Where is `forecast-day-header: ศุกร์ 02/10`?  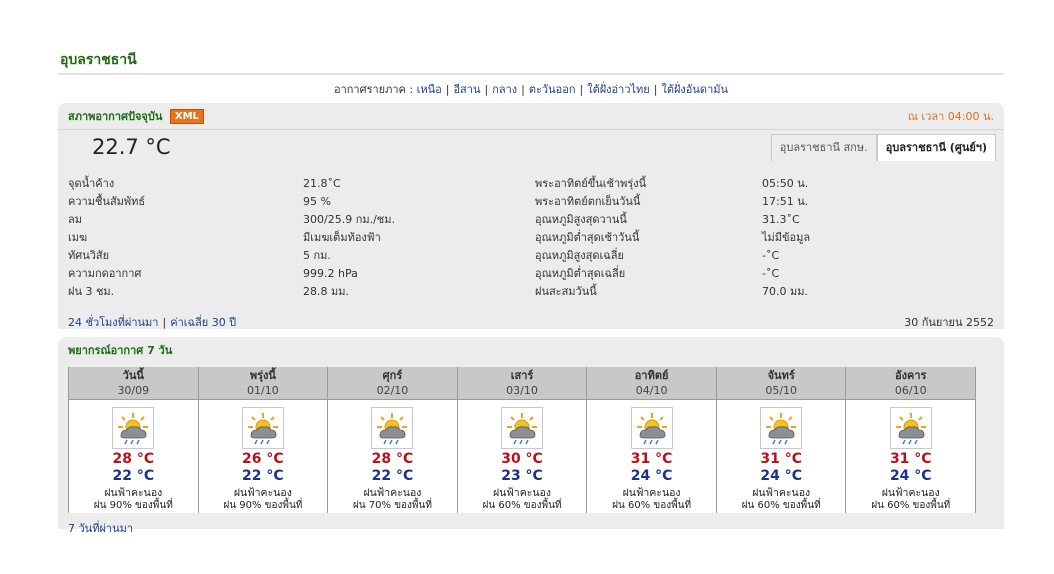
forecast-day-header: ศุกร์ 02/10 is located at coordinates (392, 383).